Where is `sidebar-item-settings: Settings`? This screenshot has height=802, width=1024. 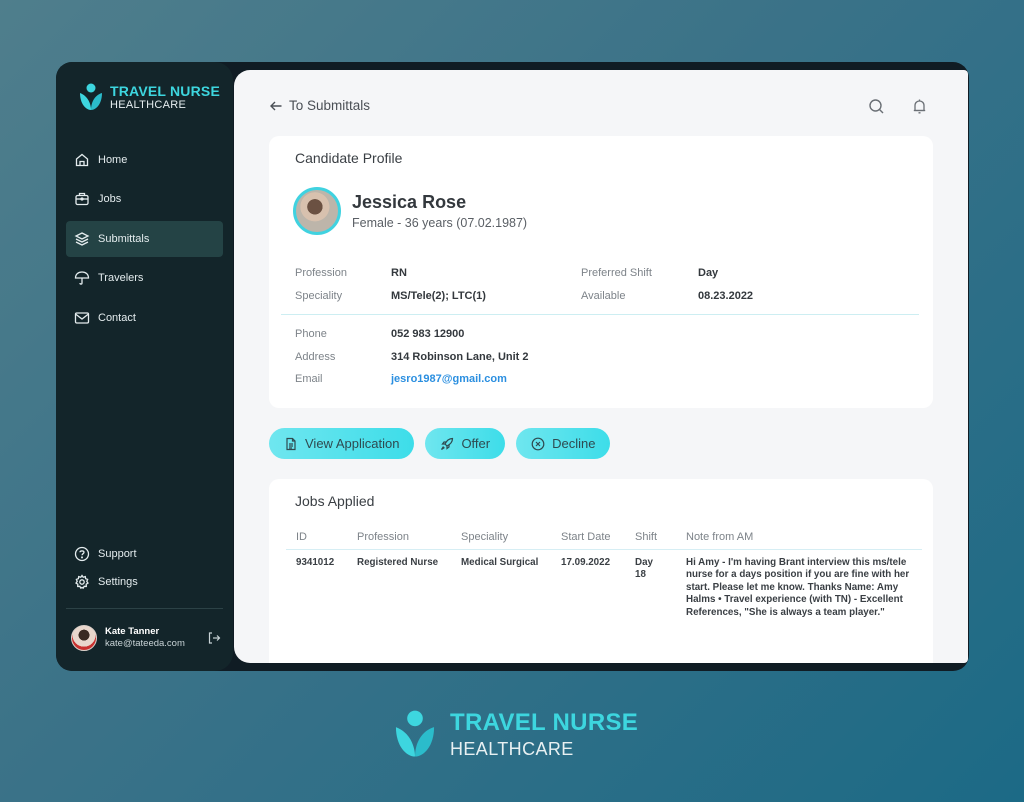 sidebar-item-settings: Settings is located at coordinates (144, 582).